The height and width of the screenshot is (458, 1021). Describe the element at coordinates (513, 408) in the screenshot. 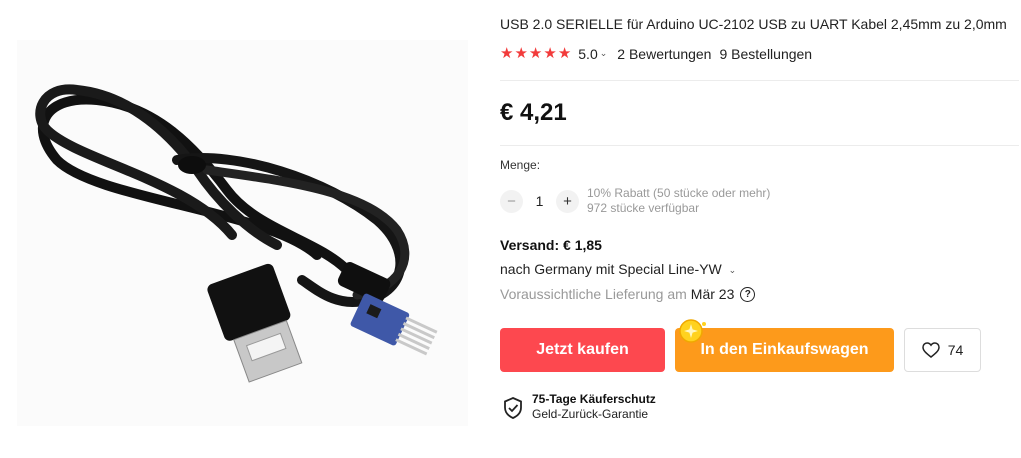

I see `shield-check-icon` at that location.